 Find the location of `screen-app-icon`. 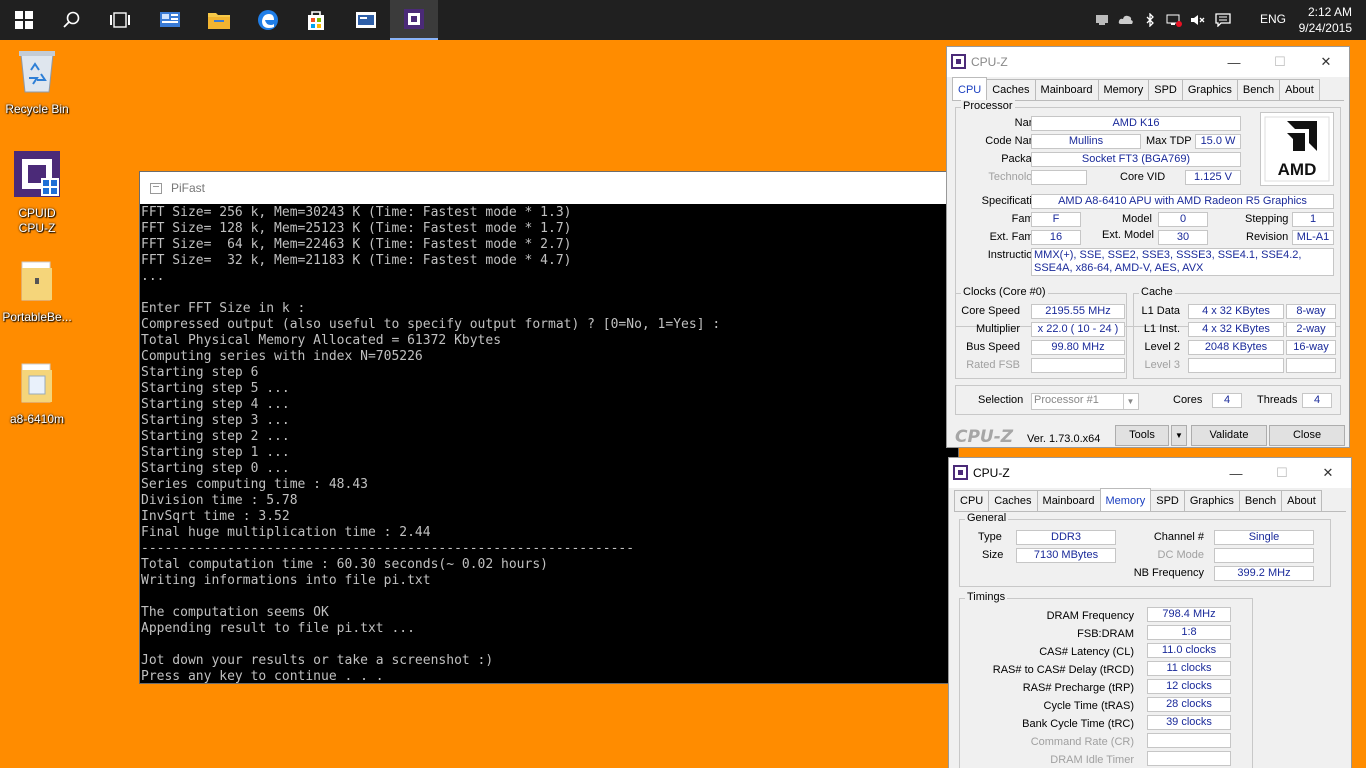

screen-app-icon is located at coordinates (366, 20).